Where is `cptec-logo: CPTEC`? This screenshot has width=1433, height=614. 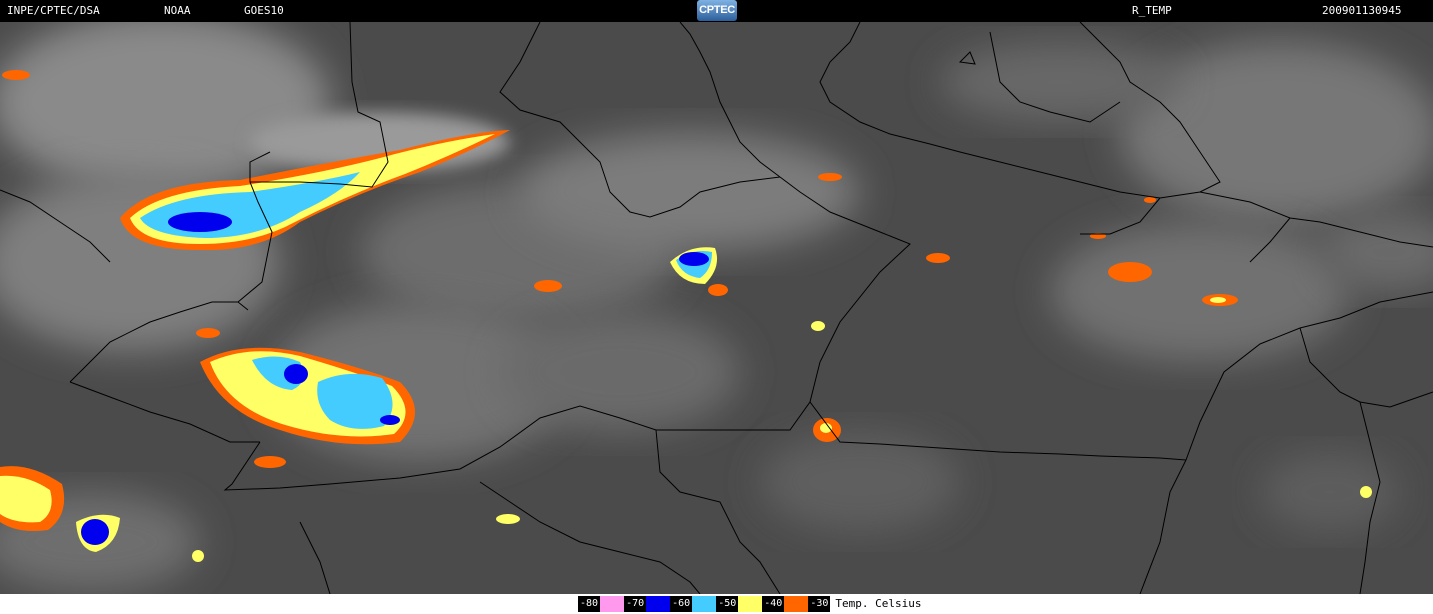
cptec-logo: CPTEC is located at coordinates (717, 10).